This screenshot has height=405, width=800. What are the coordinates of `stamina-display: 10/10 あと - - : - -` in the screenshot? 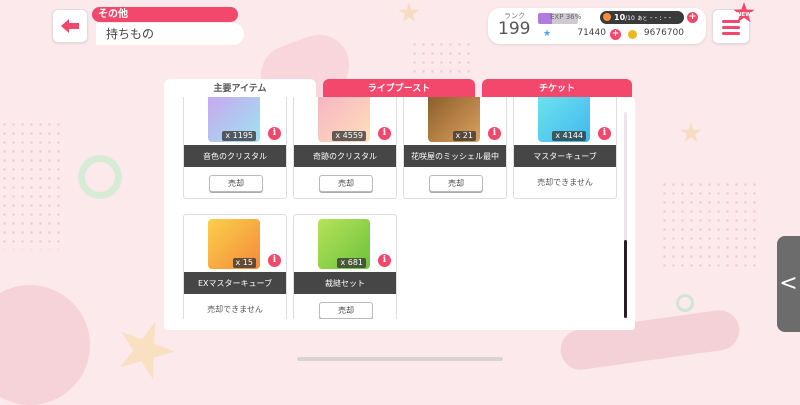 It's located at (642, 17).